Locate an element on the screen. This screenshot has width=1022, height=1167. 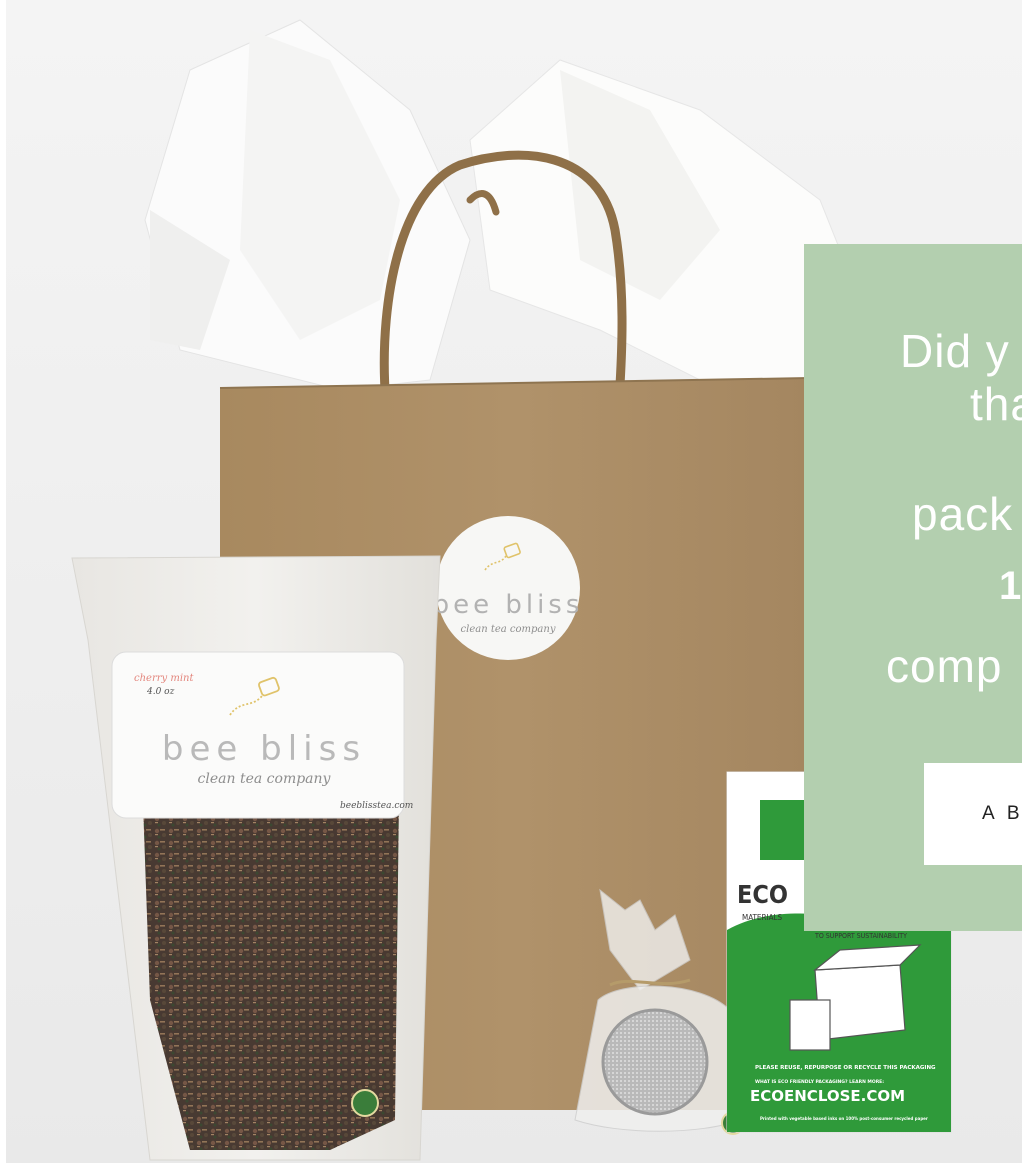
pouch-brand: bee bliss is located at coordinates (264, 749).